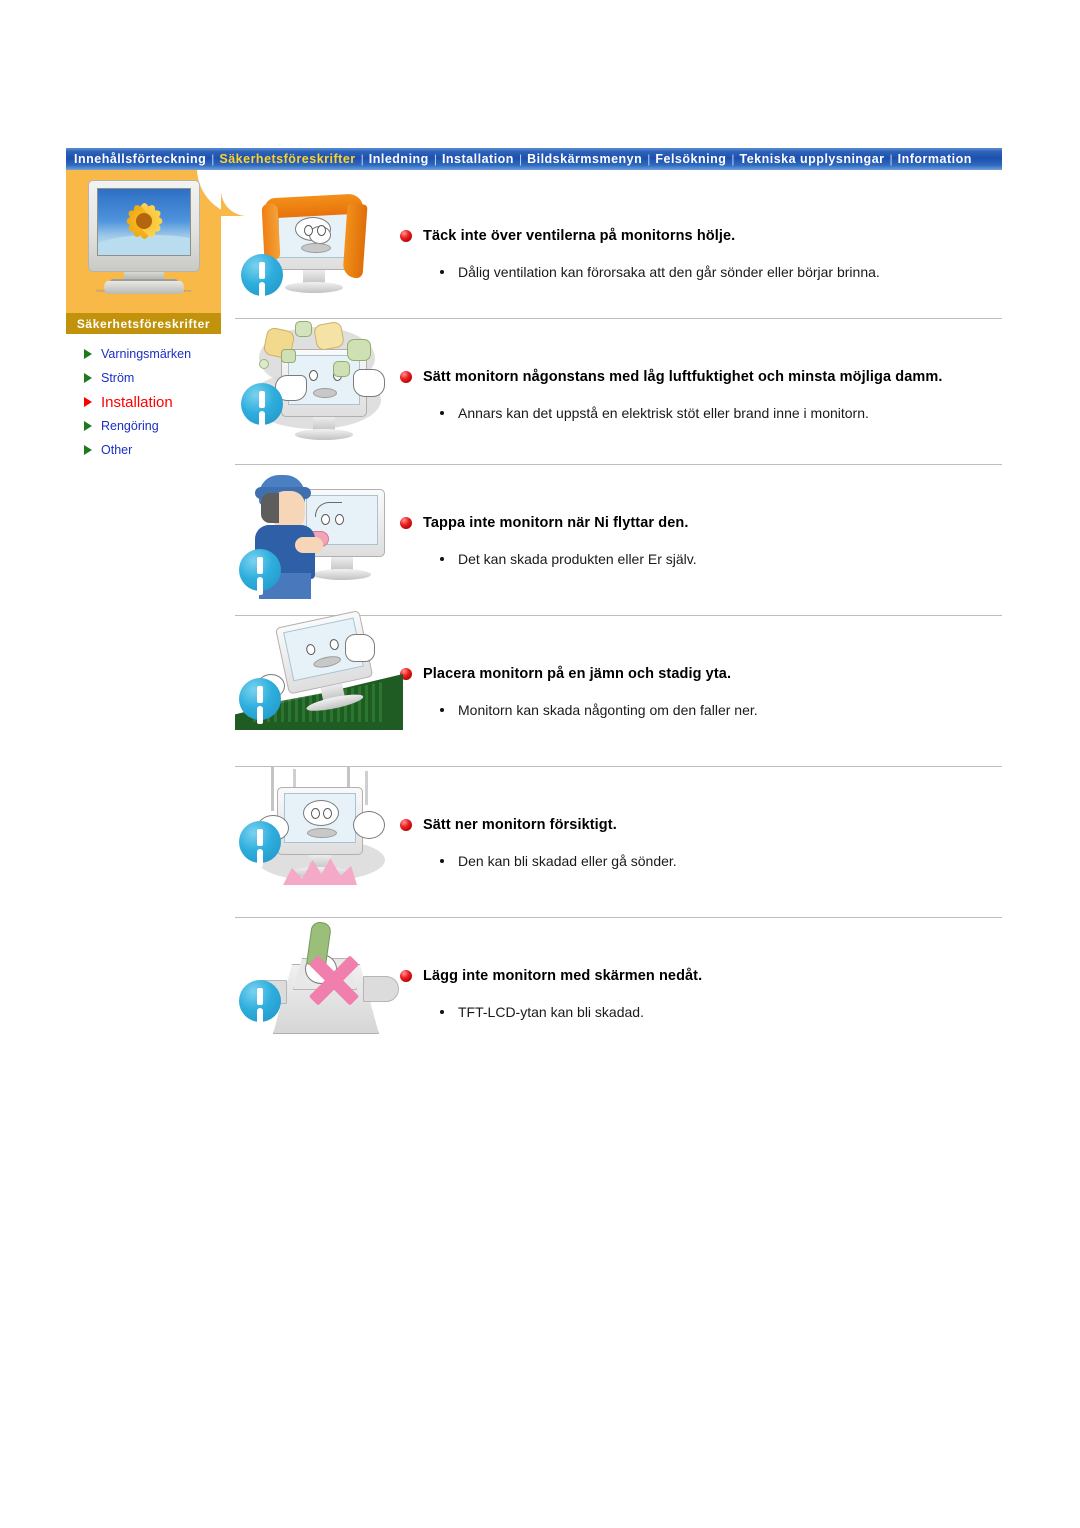 The height and width of the screenshot is (1528, 1080). I want to click on cloth-left, so click(271, 232).